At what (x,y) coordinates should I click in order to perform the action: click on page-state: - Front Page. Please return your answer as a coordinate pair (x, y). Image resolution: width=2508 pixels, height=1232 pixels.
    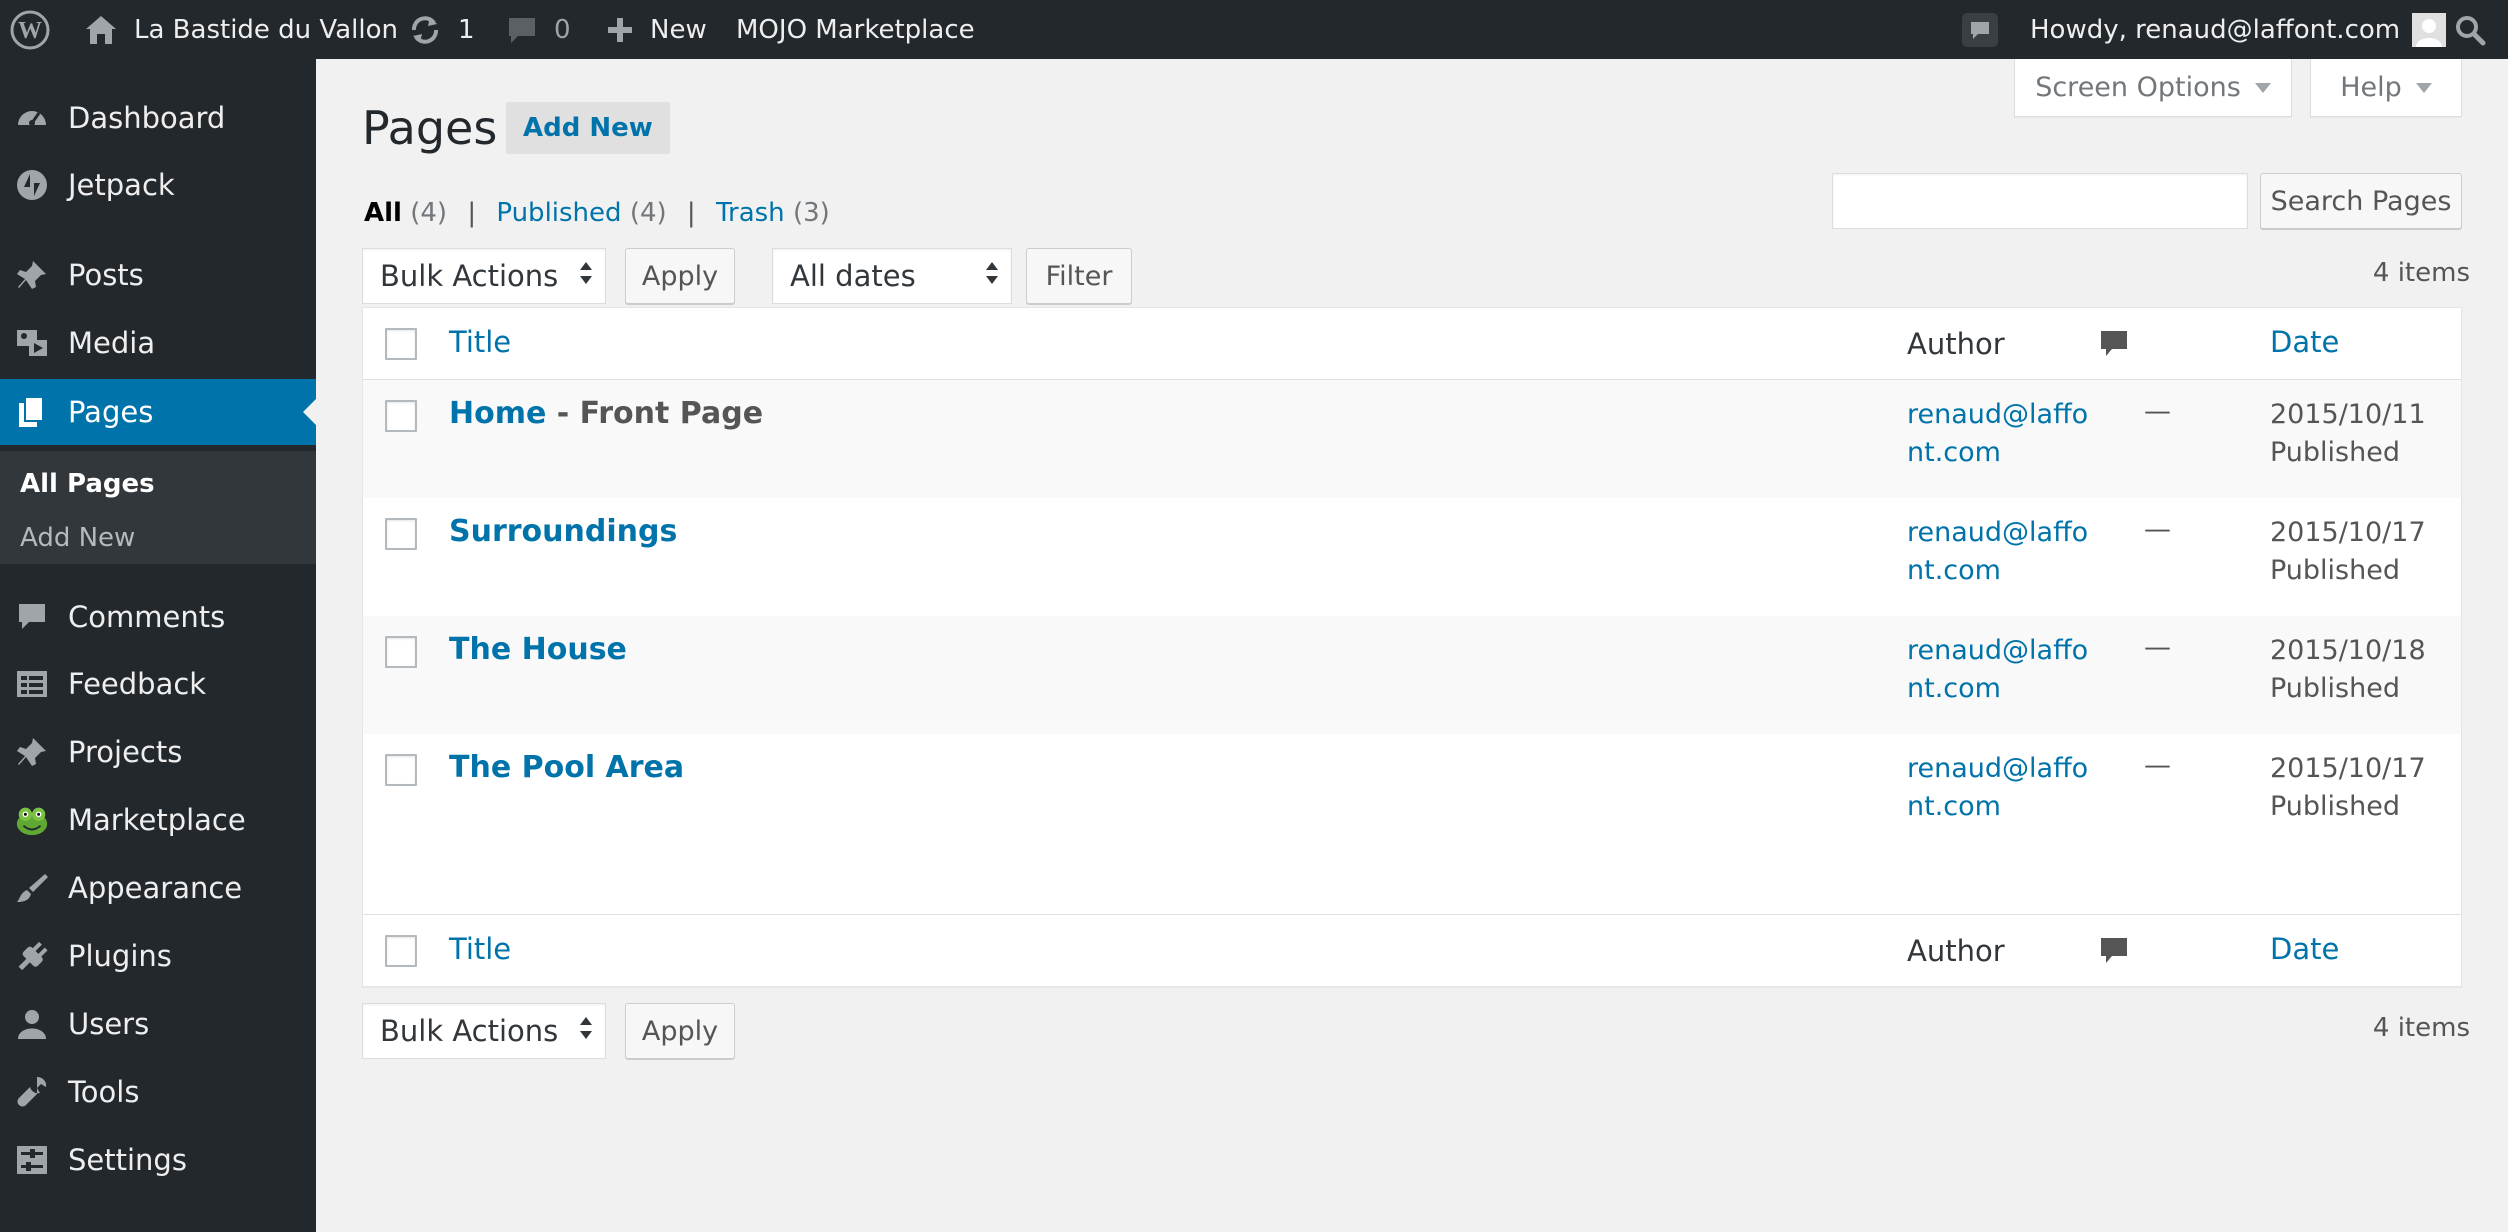
    Looking at the image, I should click on (655, 413).